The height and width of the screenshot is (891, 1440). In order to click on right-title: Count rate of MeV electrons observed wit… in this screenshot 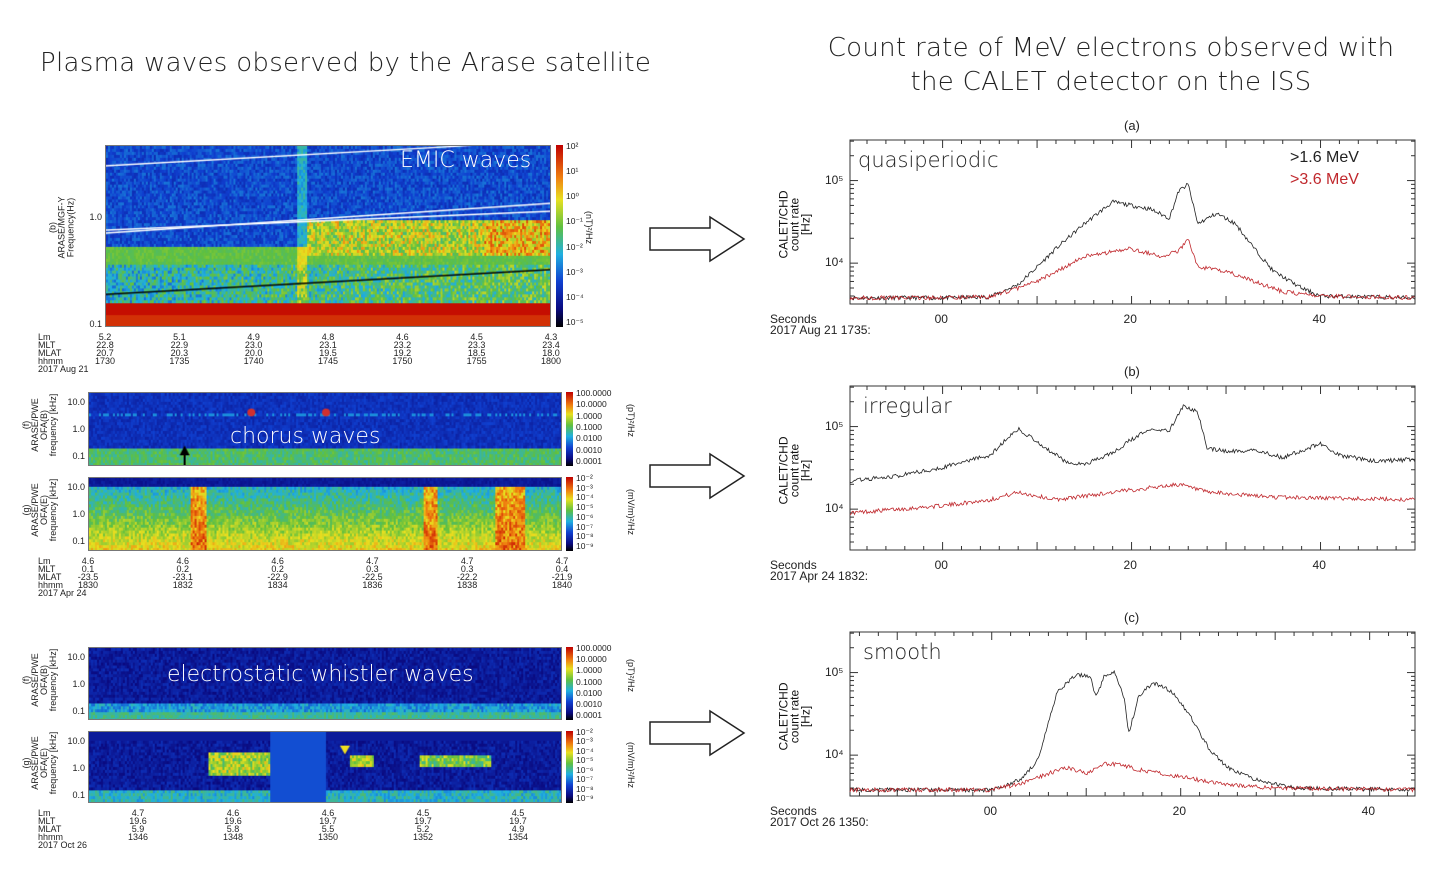, I will do `click(1111, 65)`.